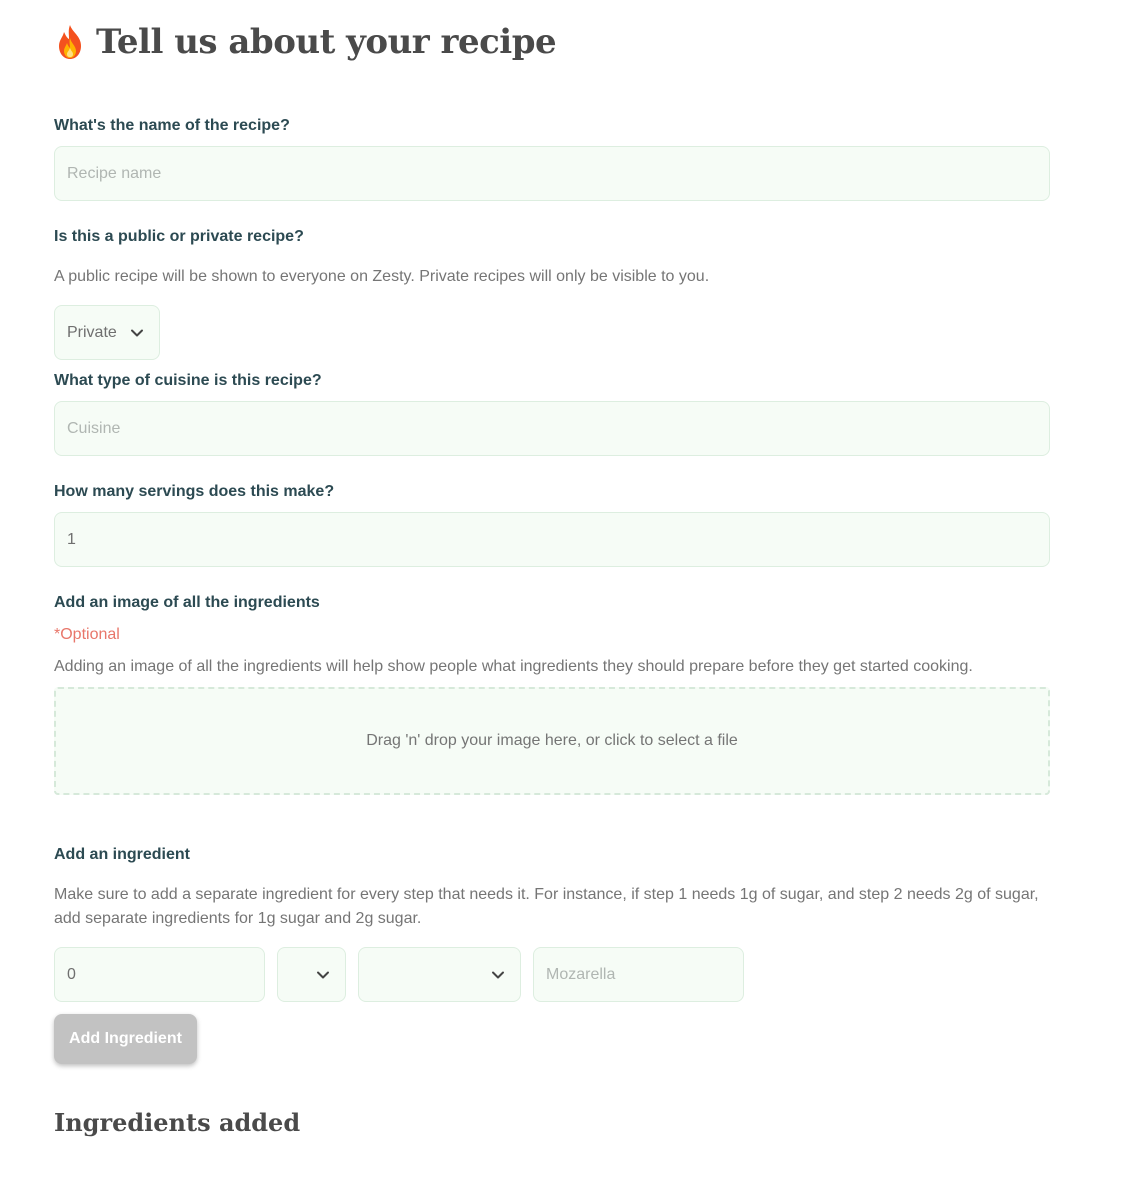 The image size is (1126, 1196). I want to click on servings-label: How many servings does this make?, so click(194, 491).